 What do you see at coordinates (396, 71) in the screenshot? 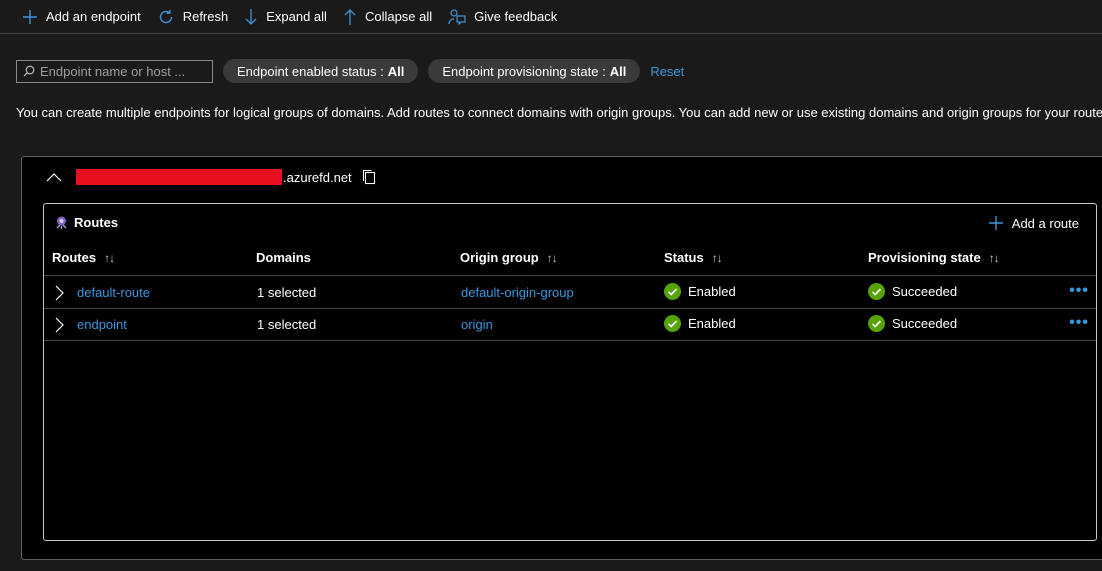
I see `enabled-status-filter-value: All` at bounding box center [396, 71].